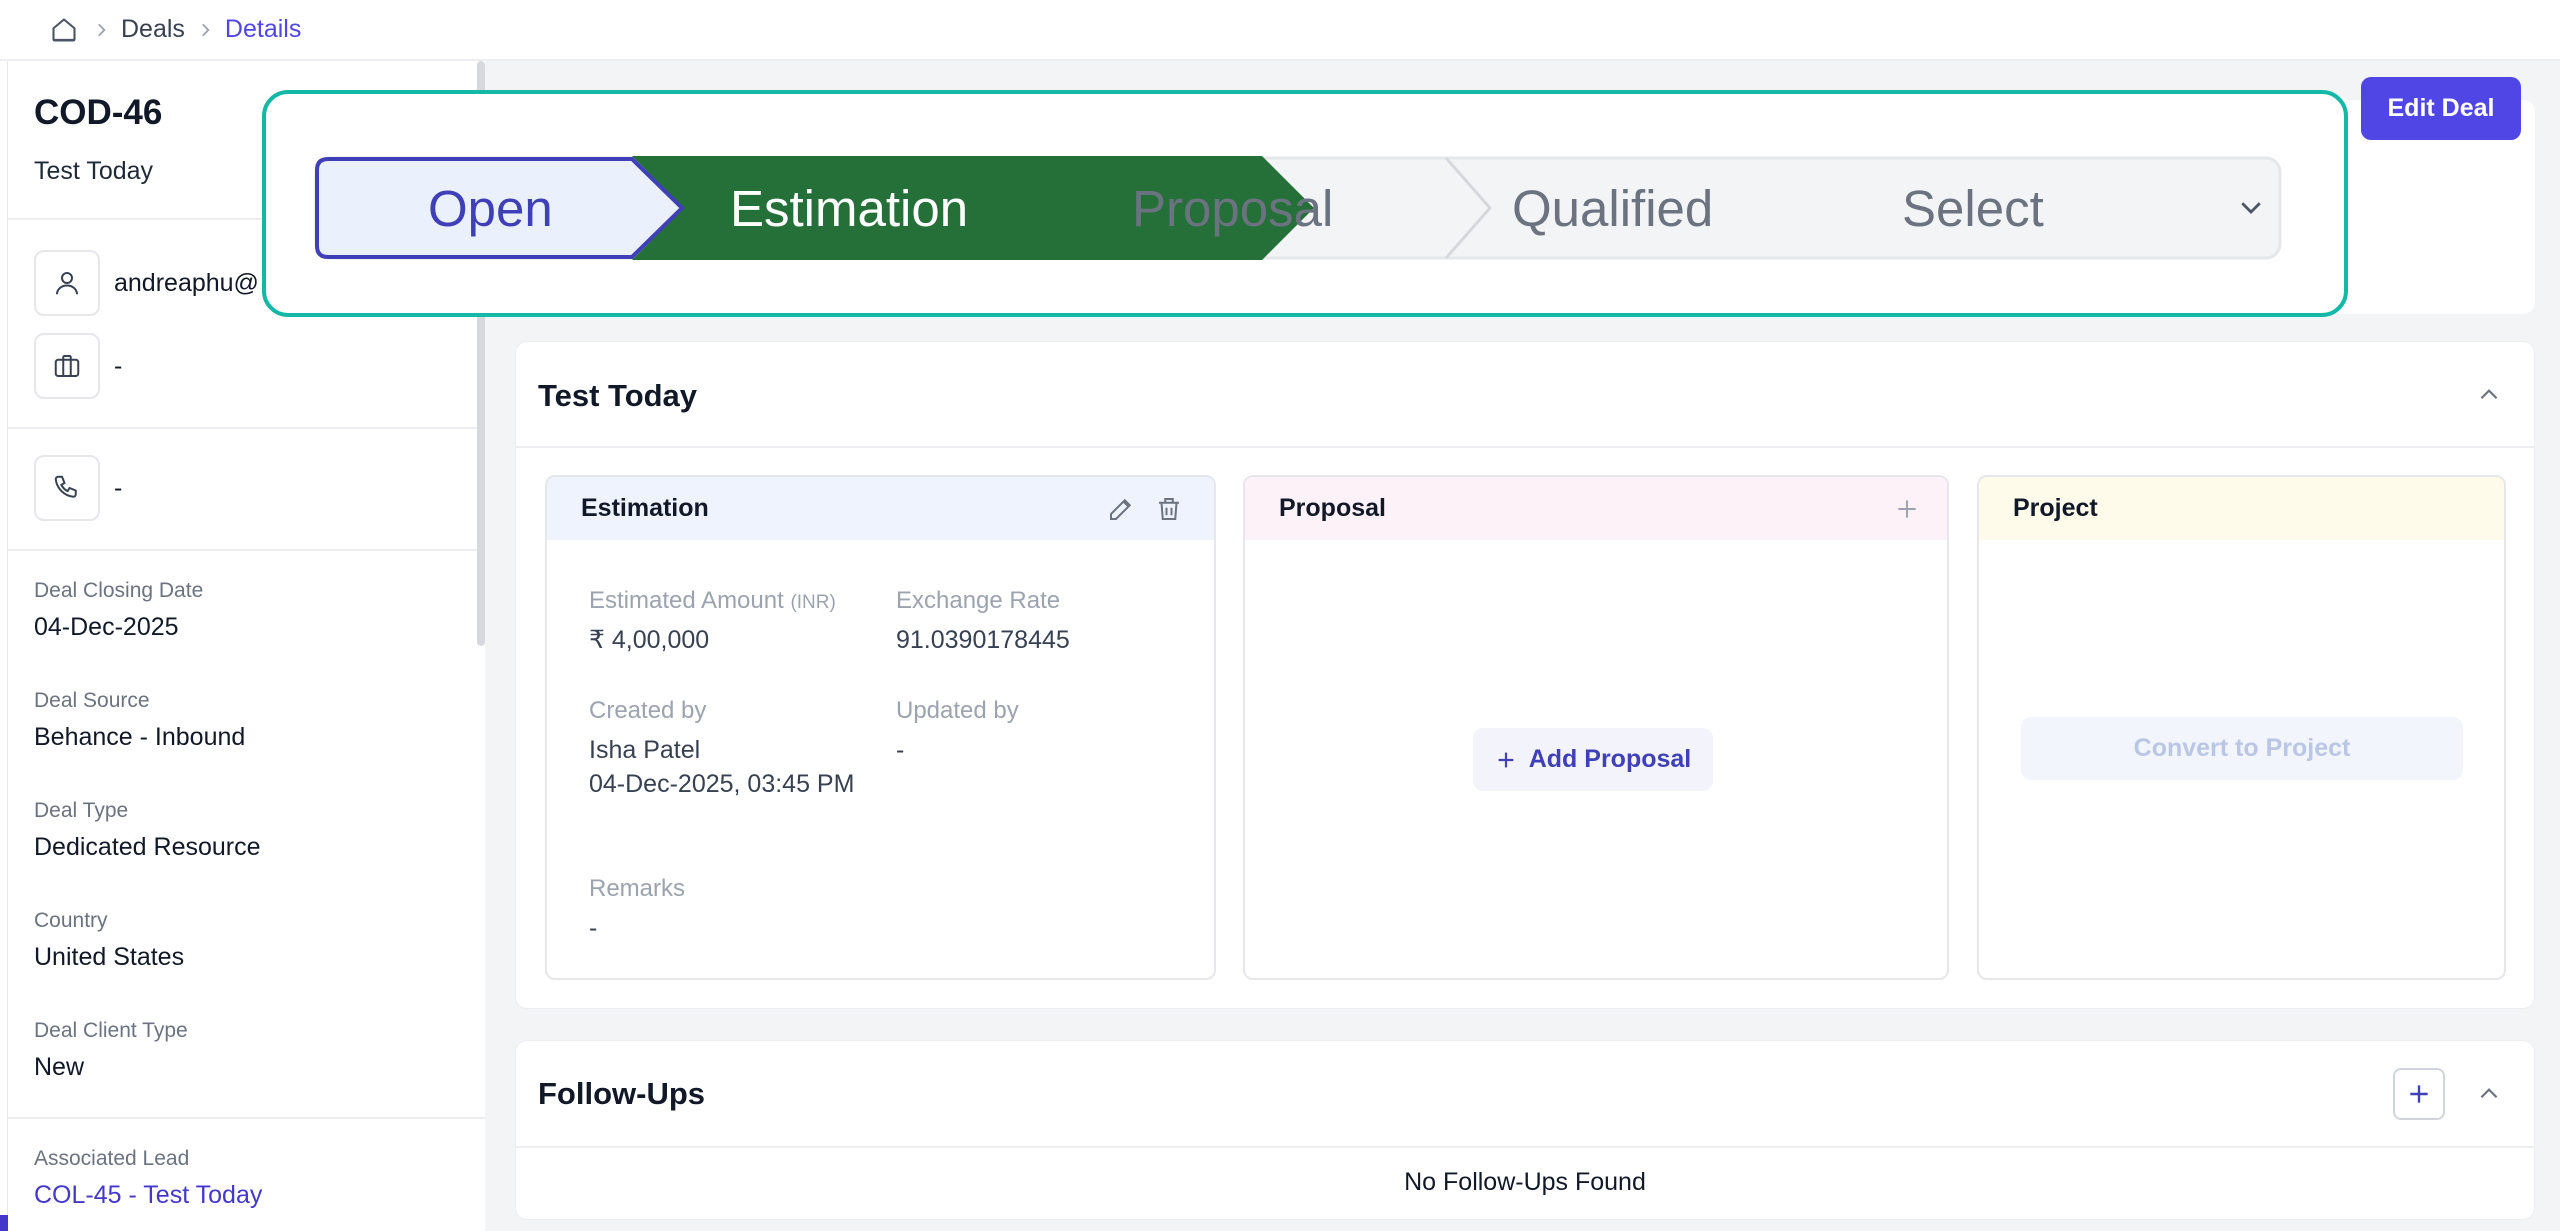  What do you see at coordinates (140, 737) in the screenshot?
I see `field-value: Behance - Inbound` at bounding box center [140, 737].